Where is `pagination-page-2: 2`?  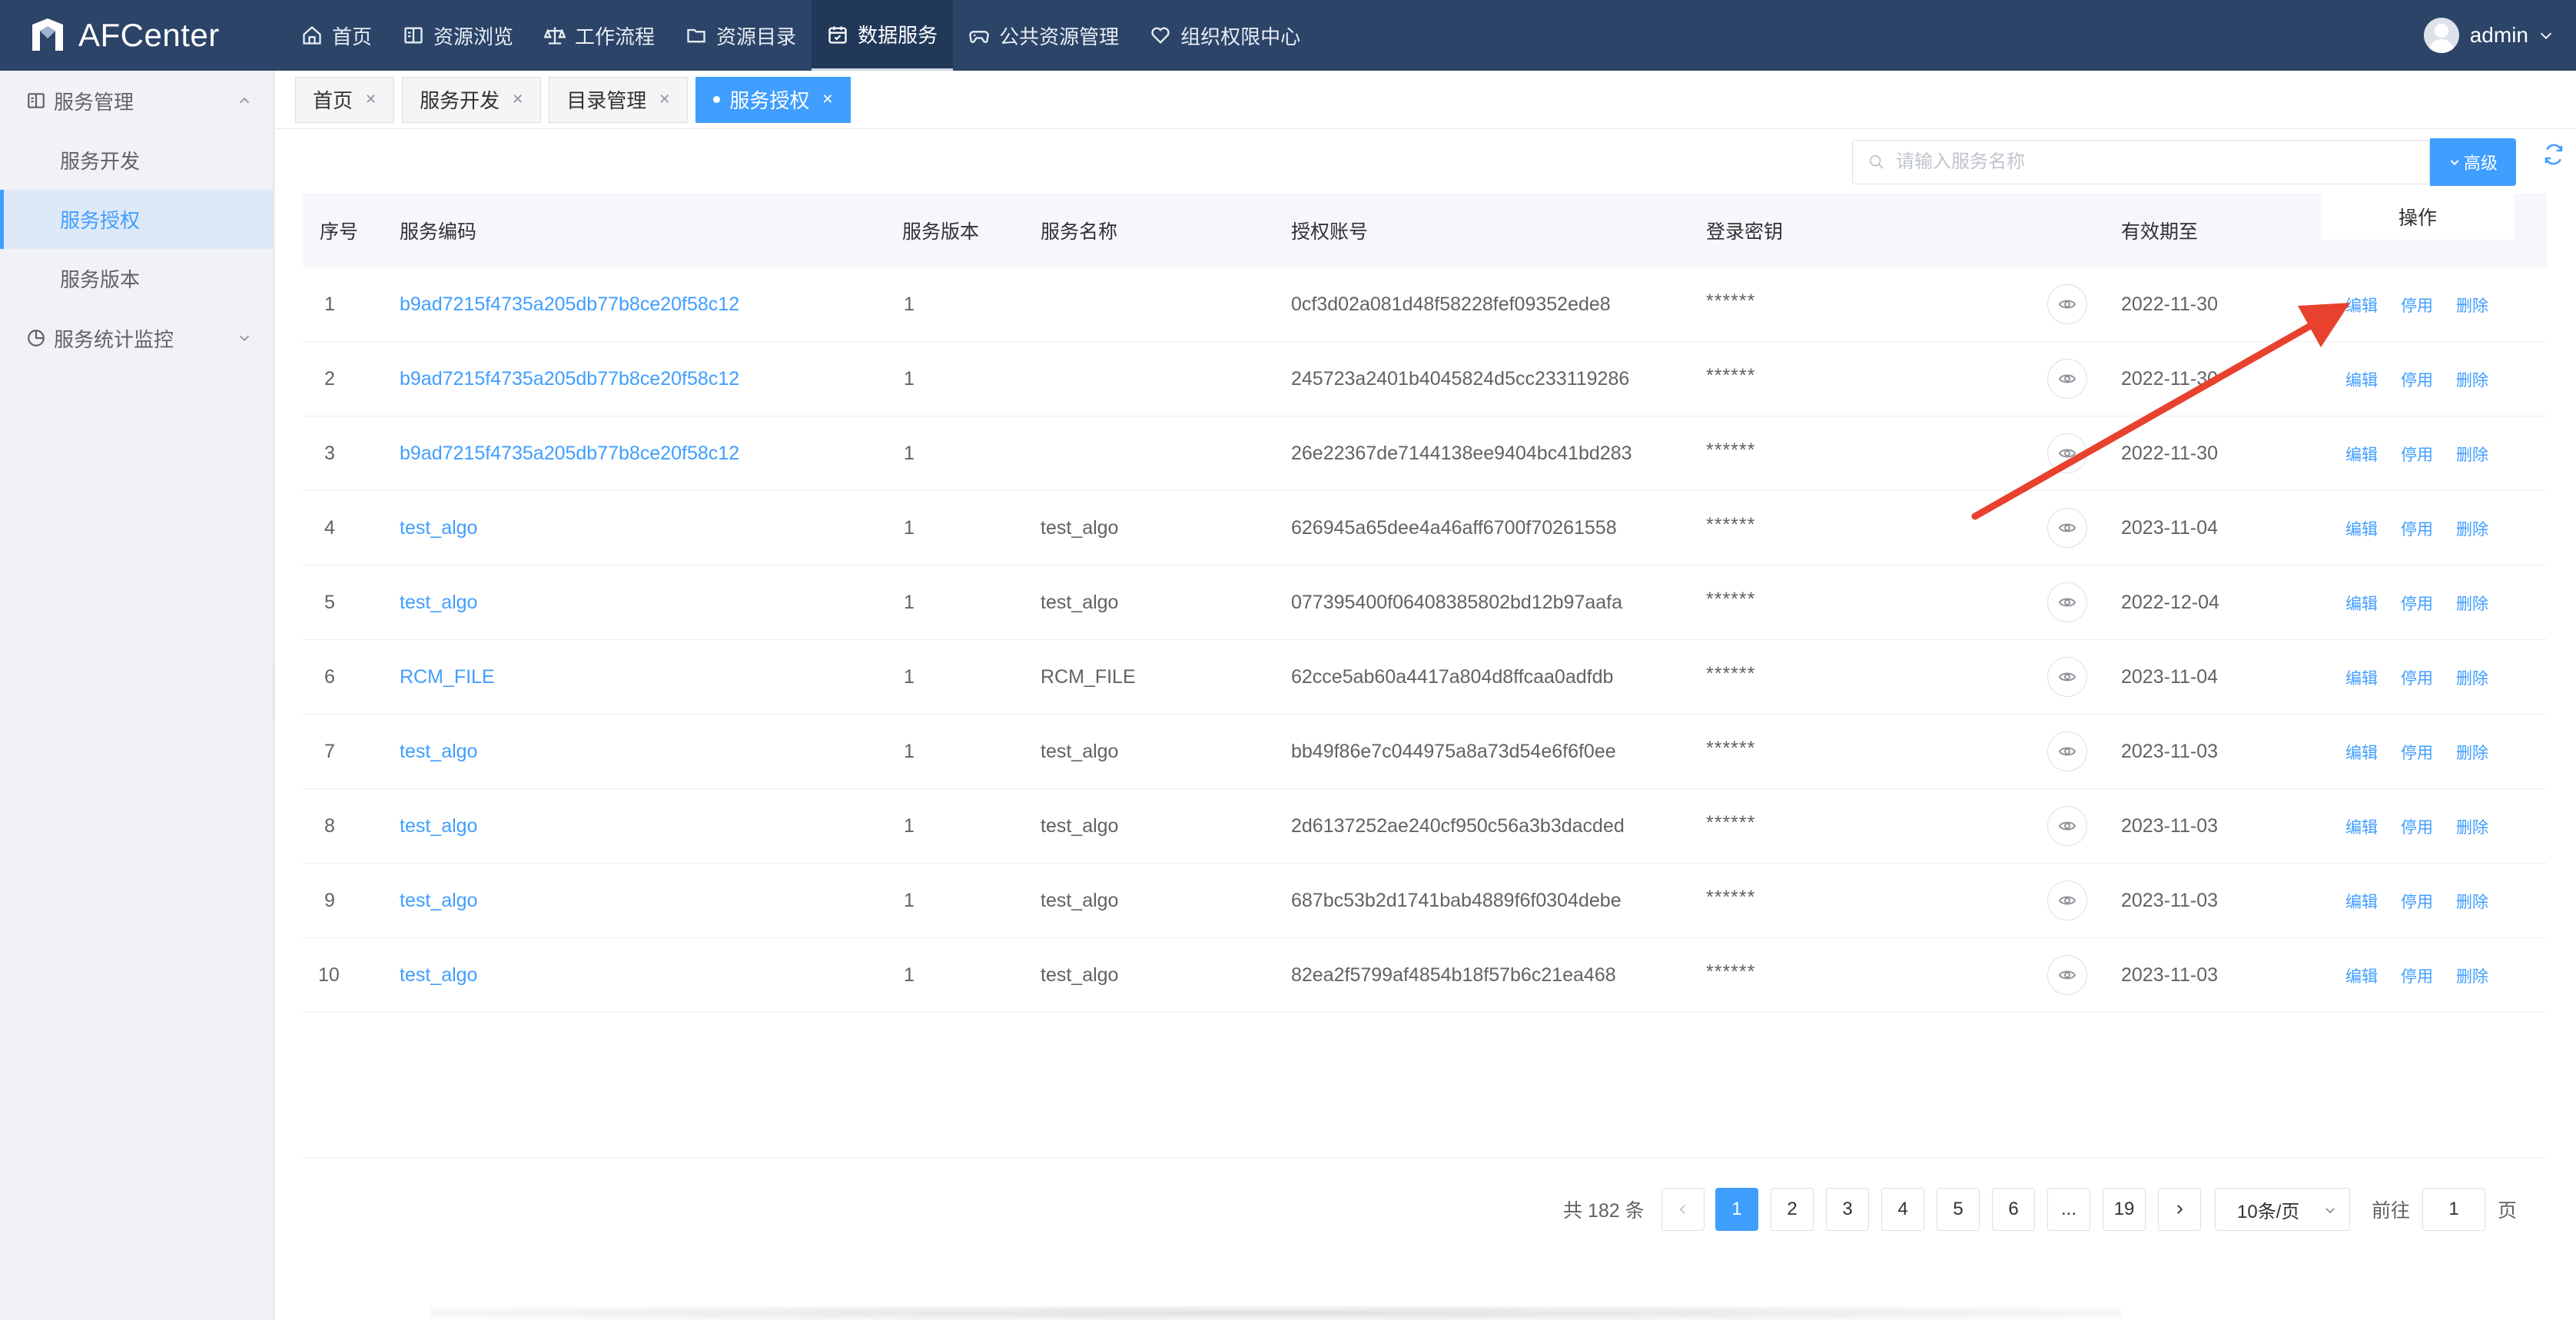
pagination-page-2: 2 is located at coordinates (1792, 1209).